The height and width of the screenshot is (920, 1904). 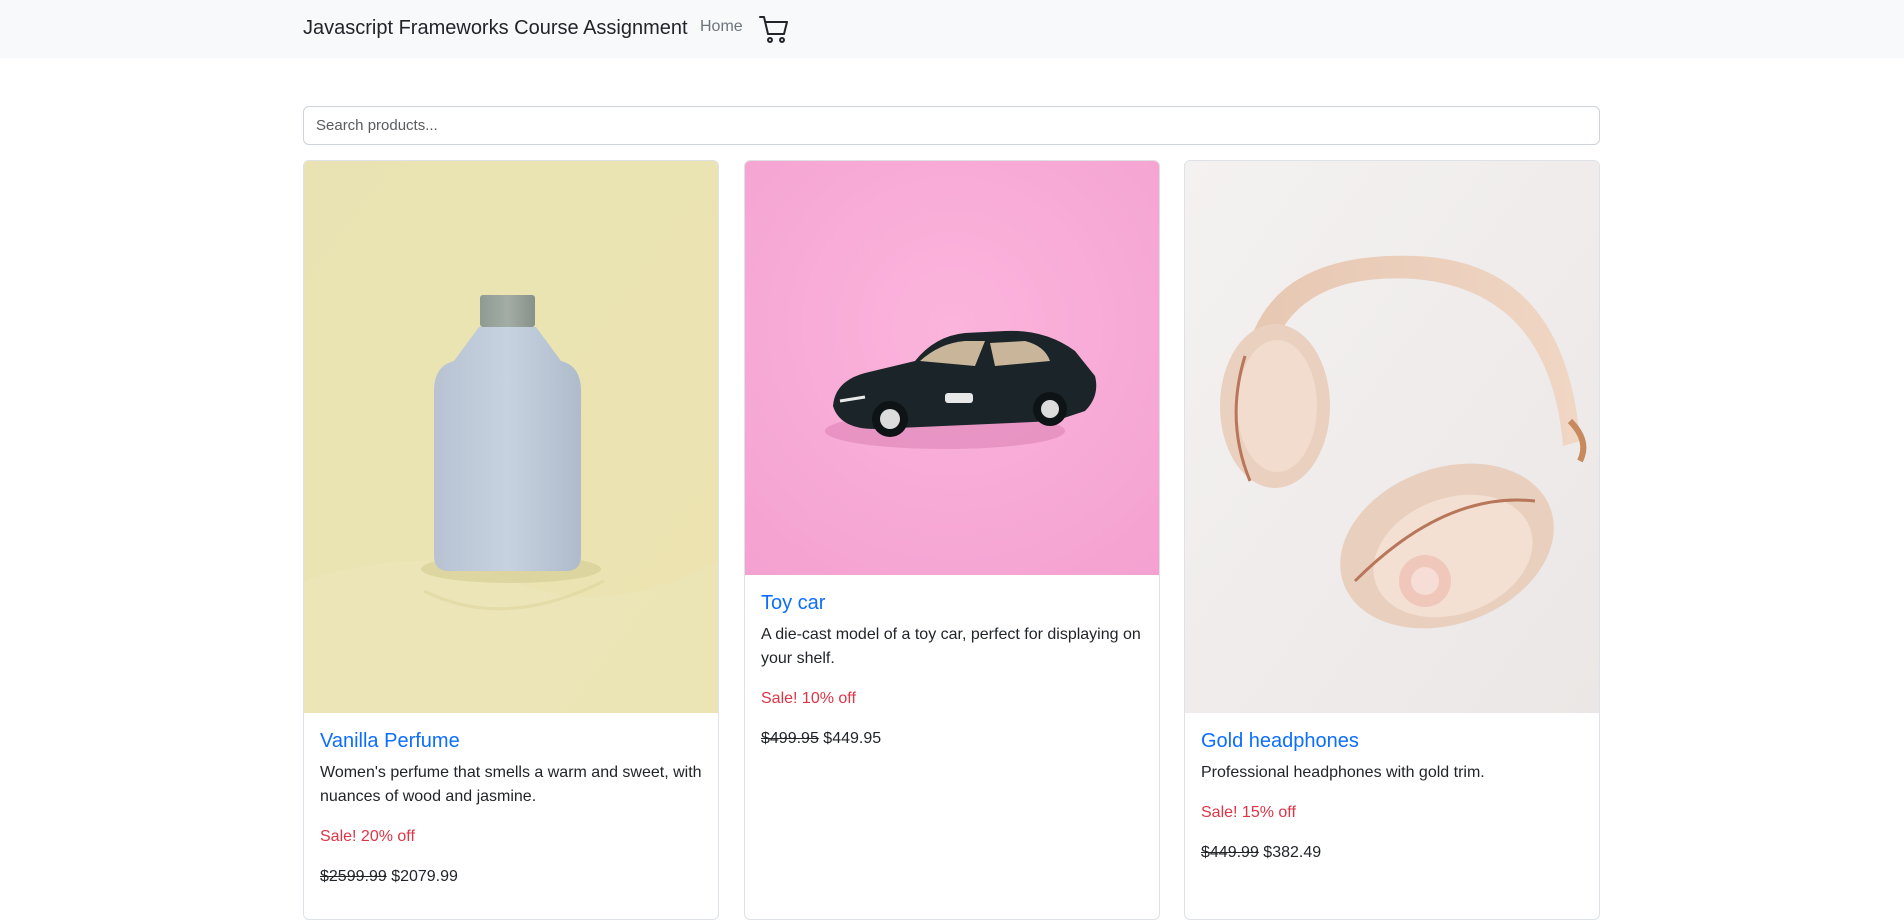 I want to click on product-title: Toy car, so click(x=952, y=603).